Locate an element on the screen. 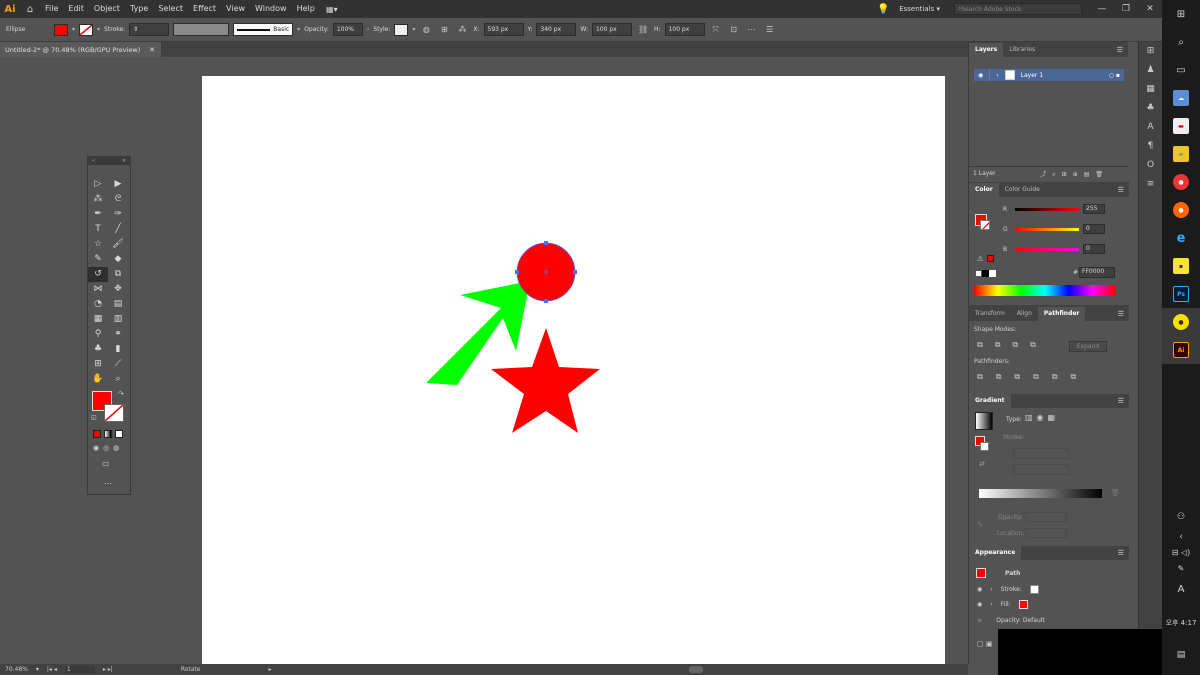 This screenshot has height=675, width=1200. paintbrush-tool-icon: 🖌 is located at coordinates (118, 244).